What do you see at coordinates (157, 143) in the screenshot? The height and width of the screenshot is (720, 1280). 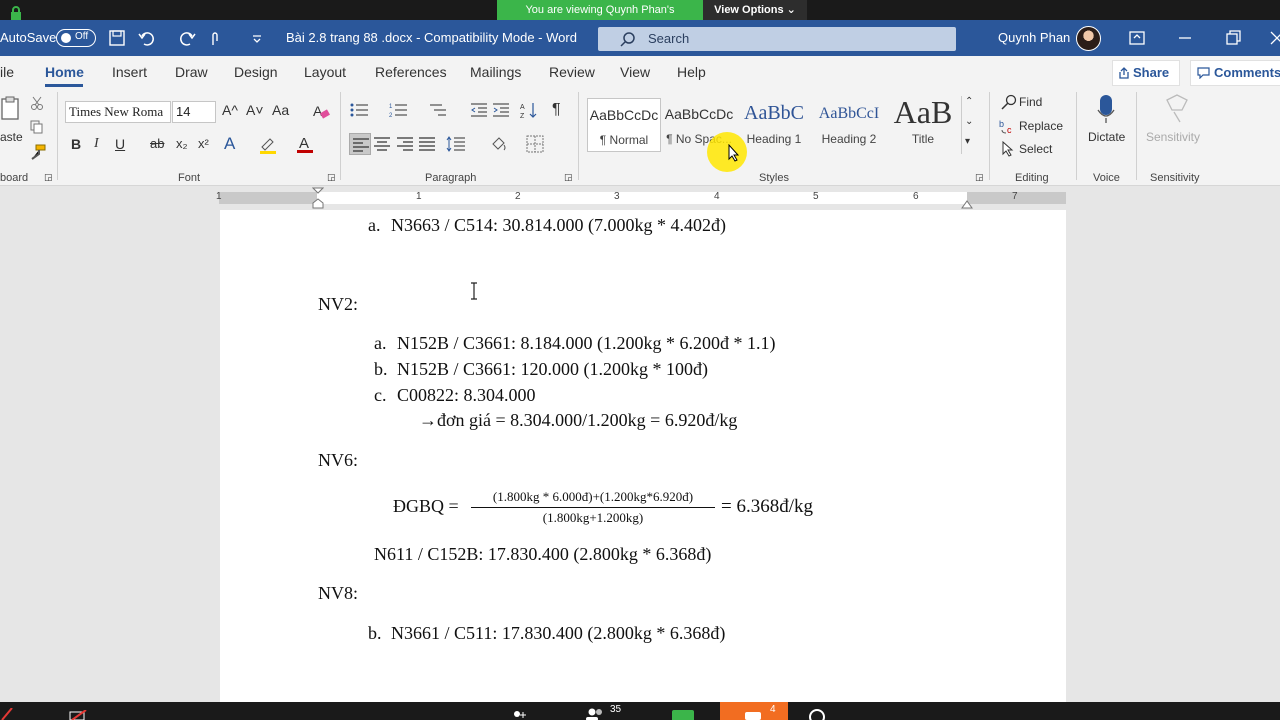 I see `strikethrough-button: ab` at bounding box center [157, 143].